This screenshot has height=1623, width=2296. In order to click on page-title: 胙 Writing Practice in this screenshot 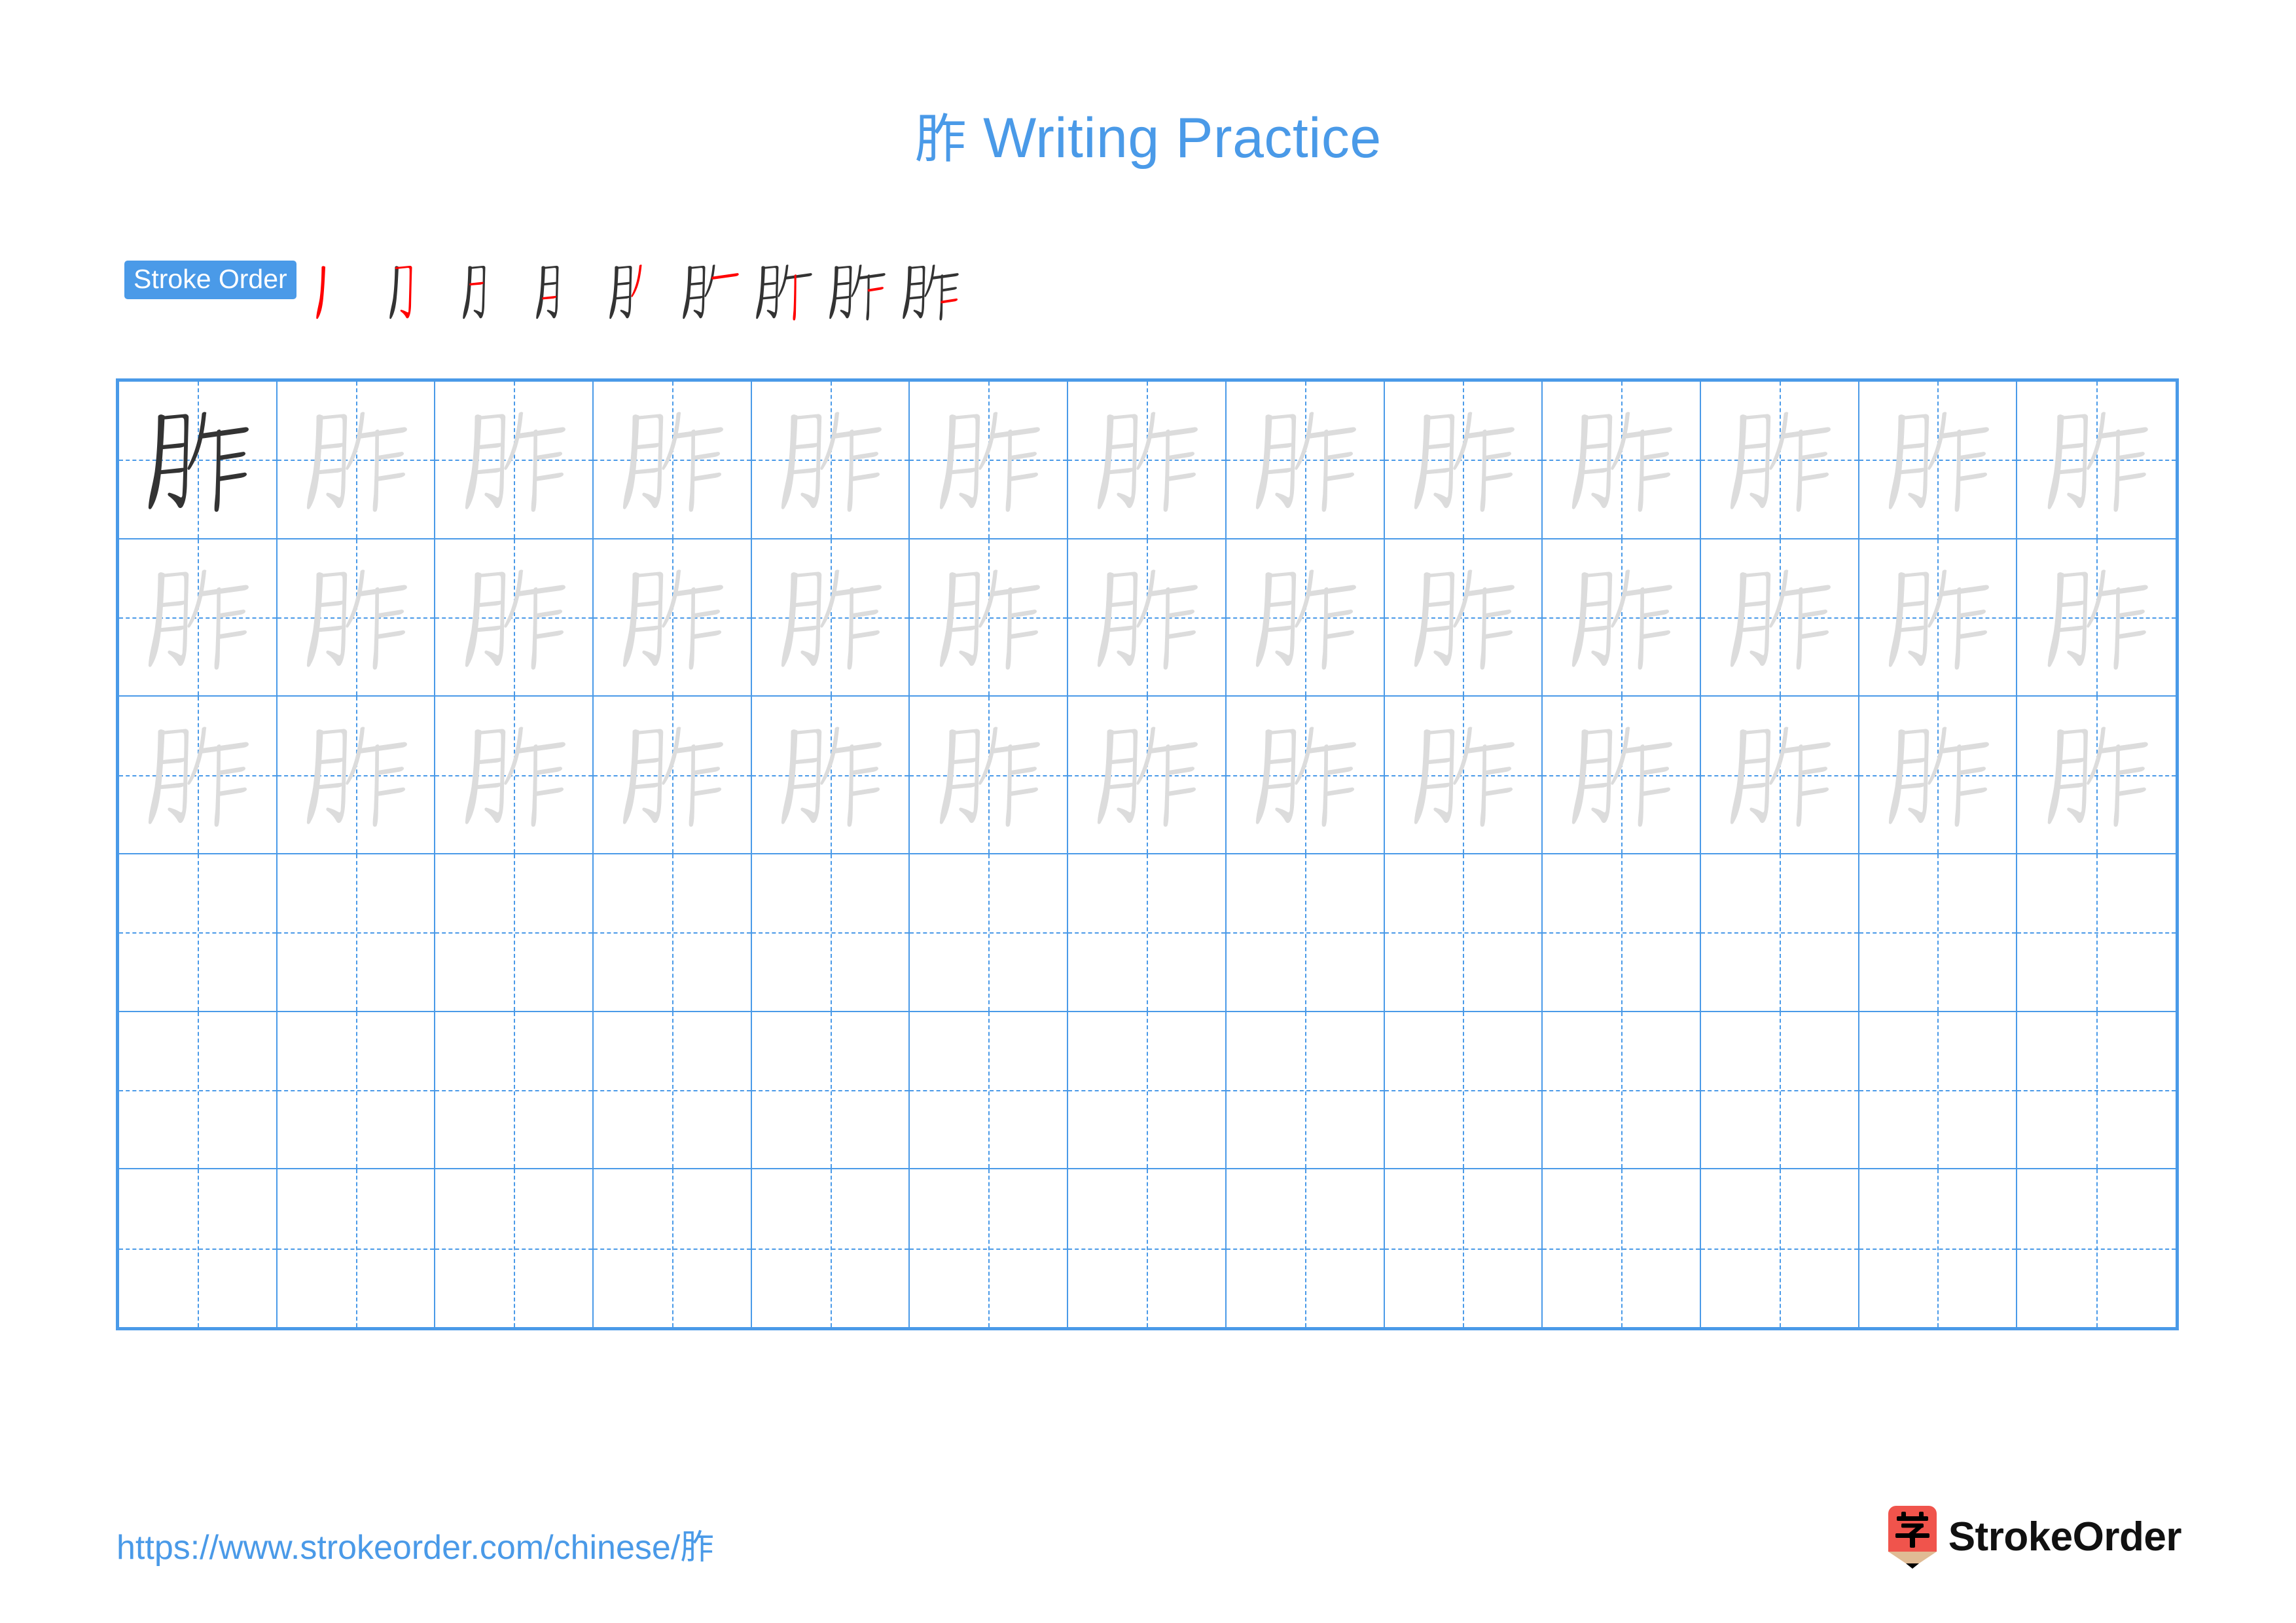, I will do `click(1148, 138)`.